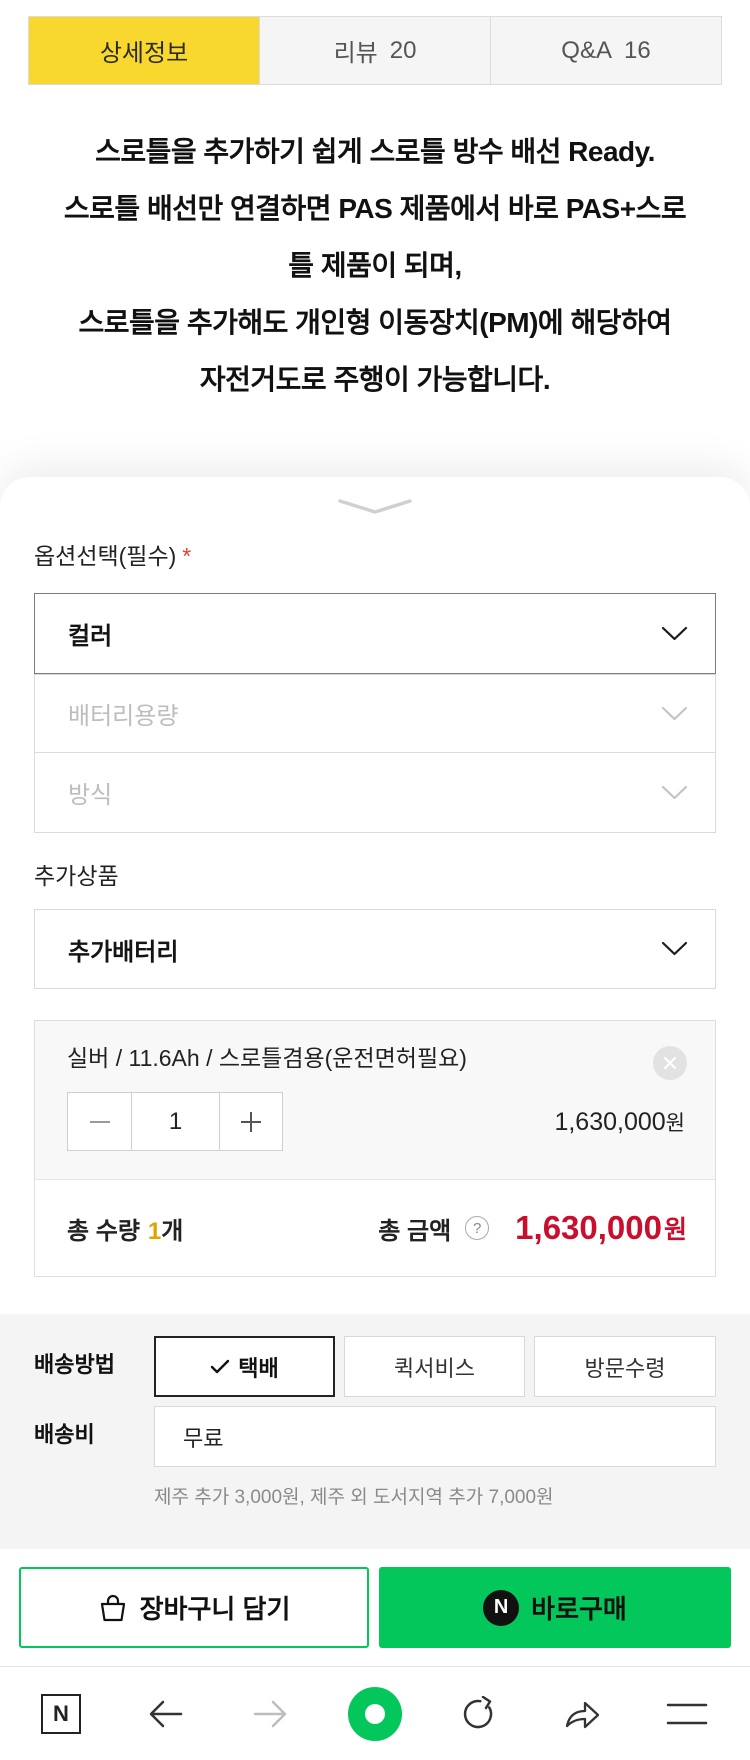 The height and width of the screenshot is (1760, 750). I want to click on description-line: 틀 제품이 되며,, so click(375, 265).